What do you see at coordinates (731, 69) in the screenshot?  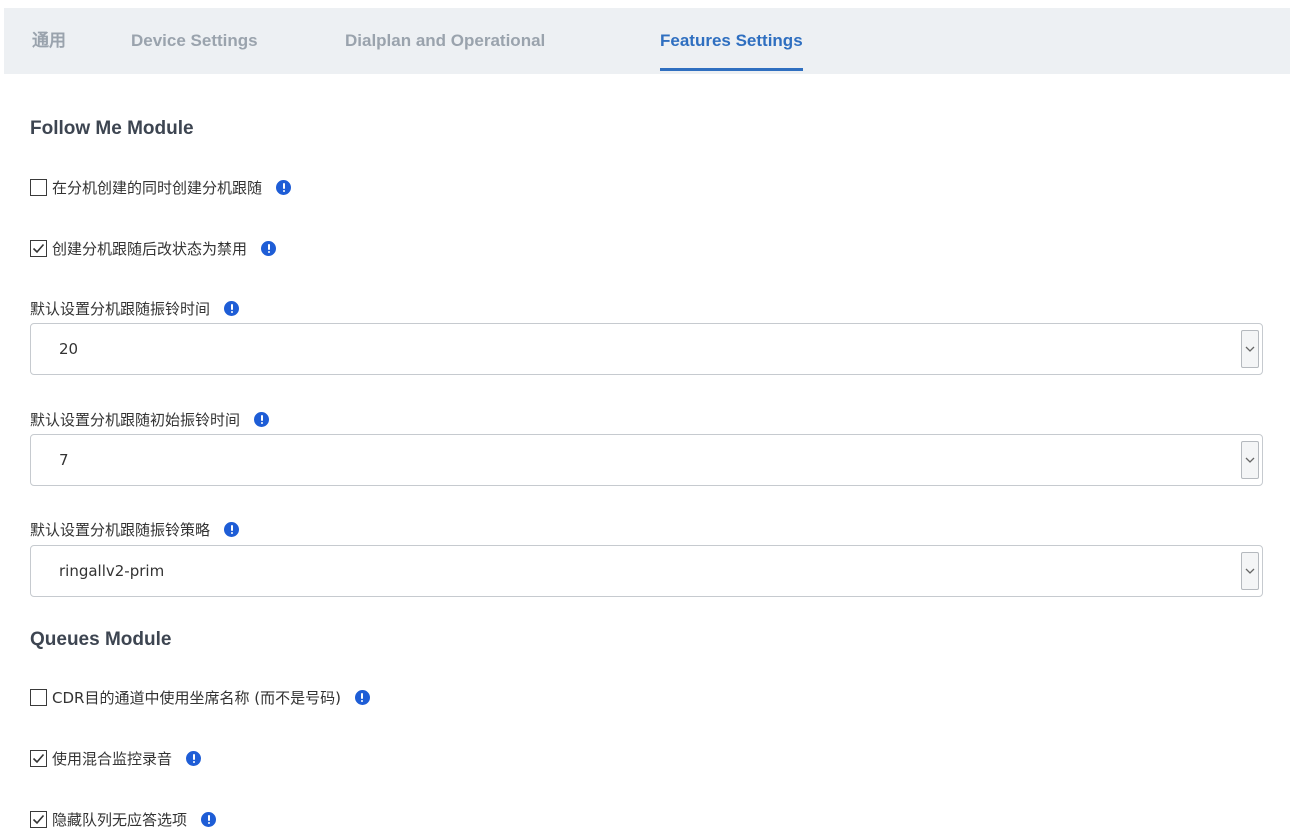 I see `active-tab-underline` at bounding box center [731, 69].